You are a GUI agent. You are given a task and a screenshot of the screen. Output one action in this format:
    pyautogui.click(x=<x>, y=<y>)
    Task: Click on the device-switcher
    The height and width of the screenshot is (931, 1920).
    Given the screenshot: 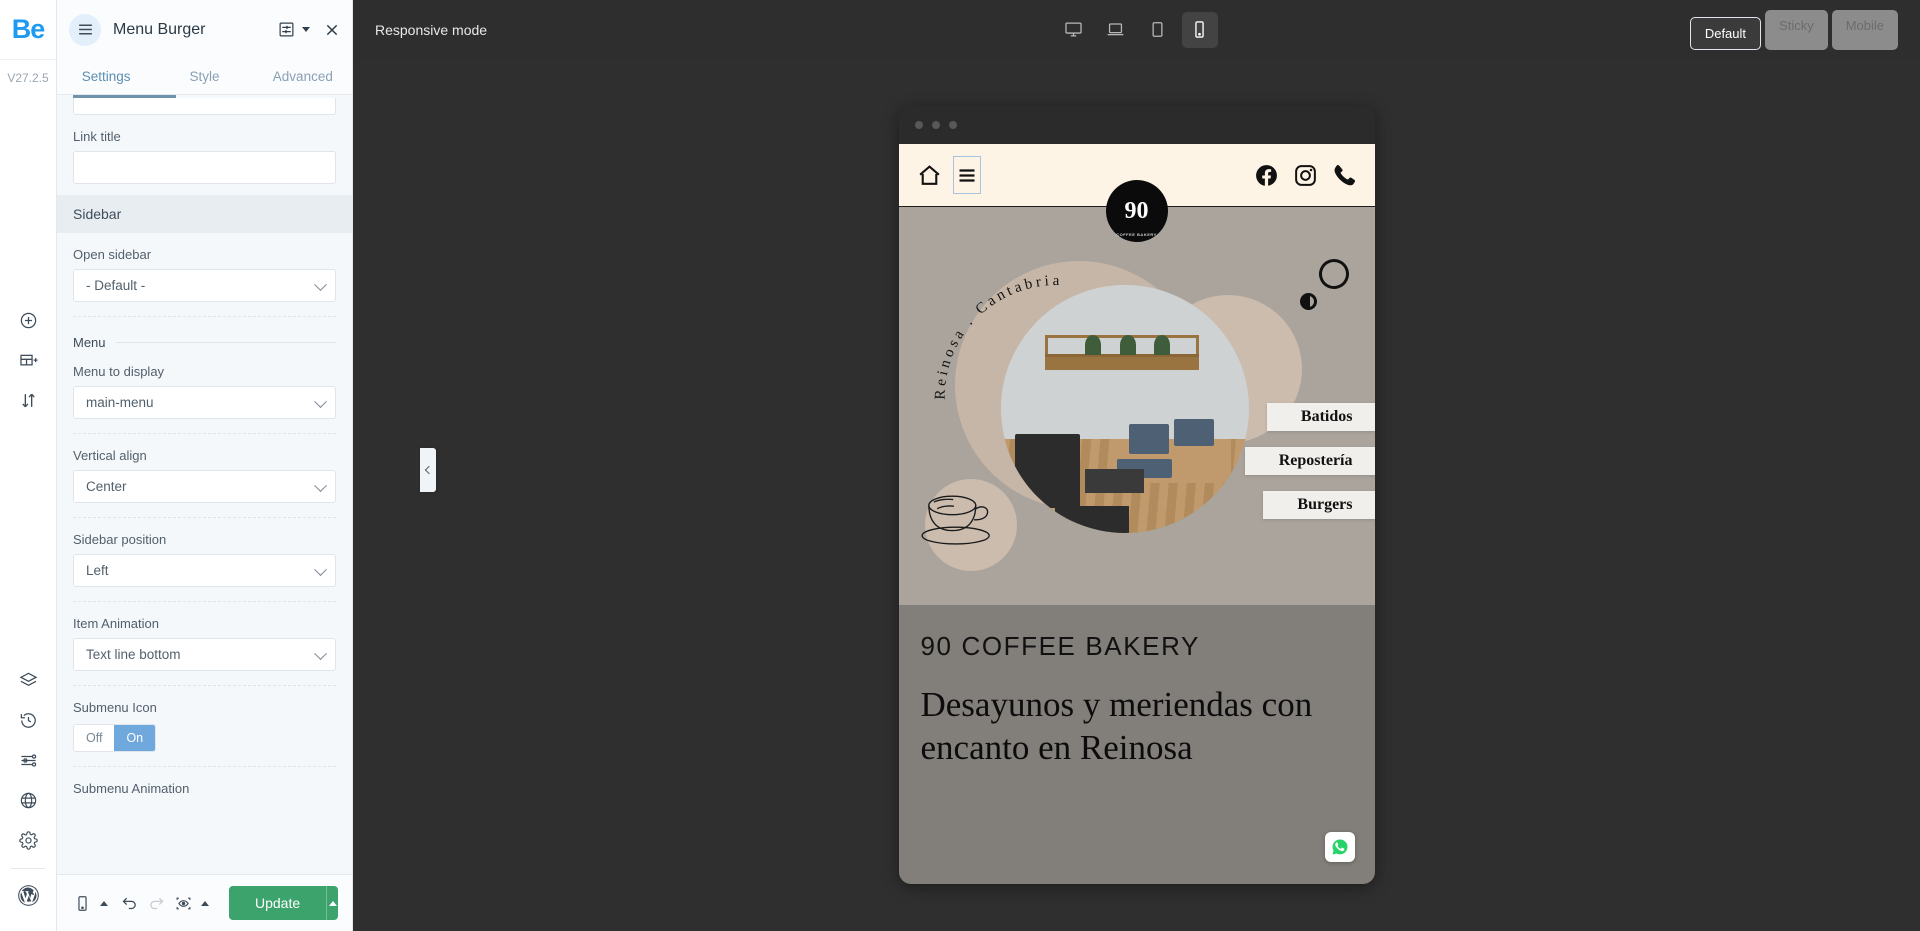 What is the action you would take?
    pyautogui.click(x=1137, y=29)
    